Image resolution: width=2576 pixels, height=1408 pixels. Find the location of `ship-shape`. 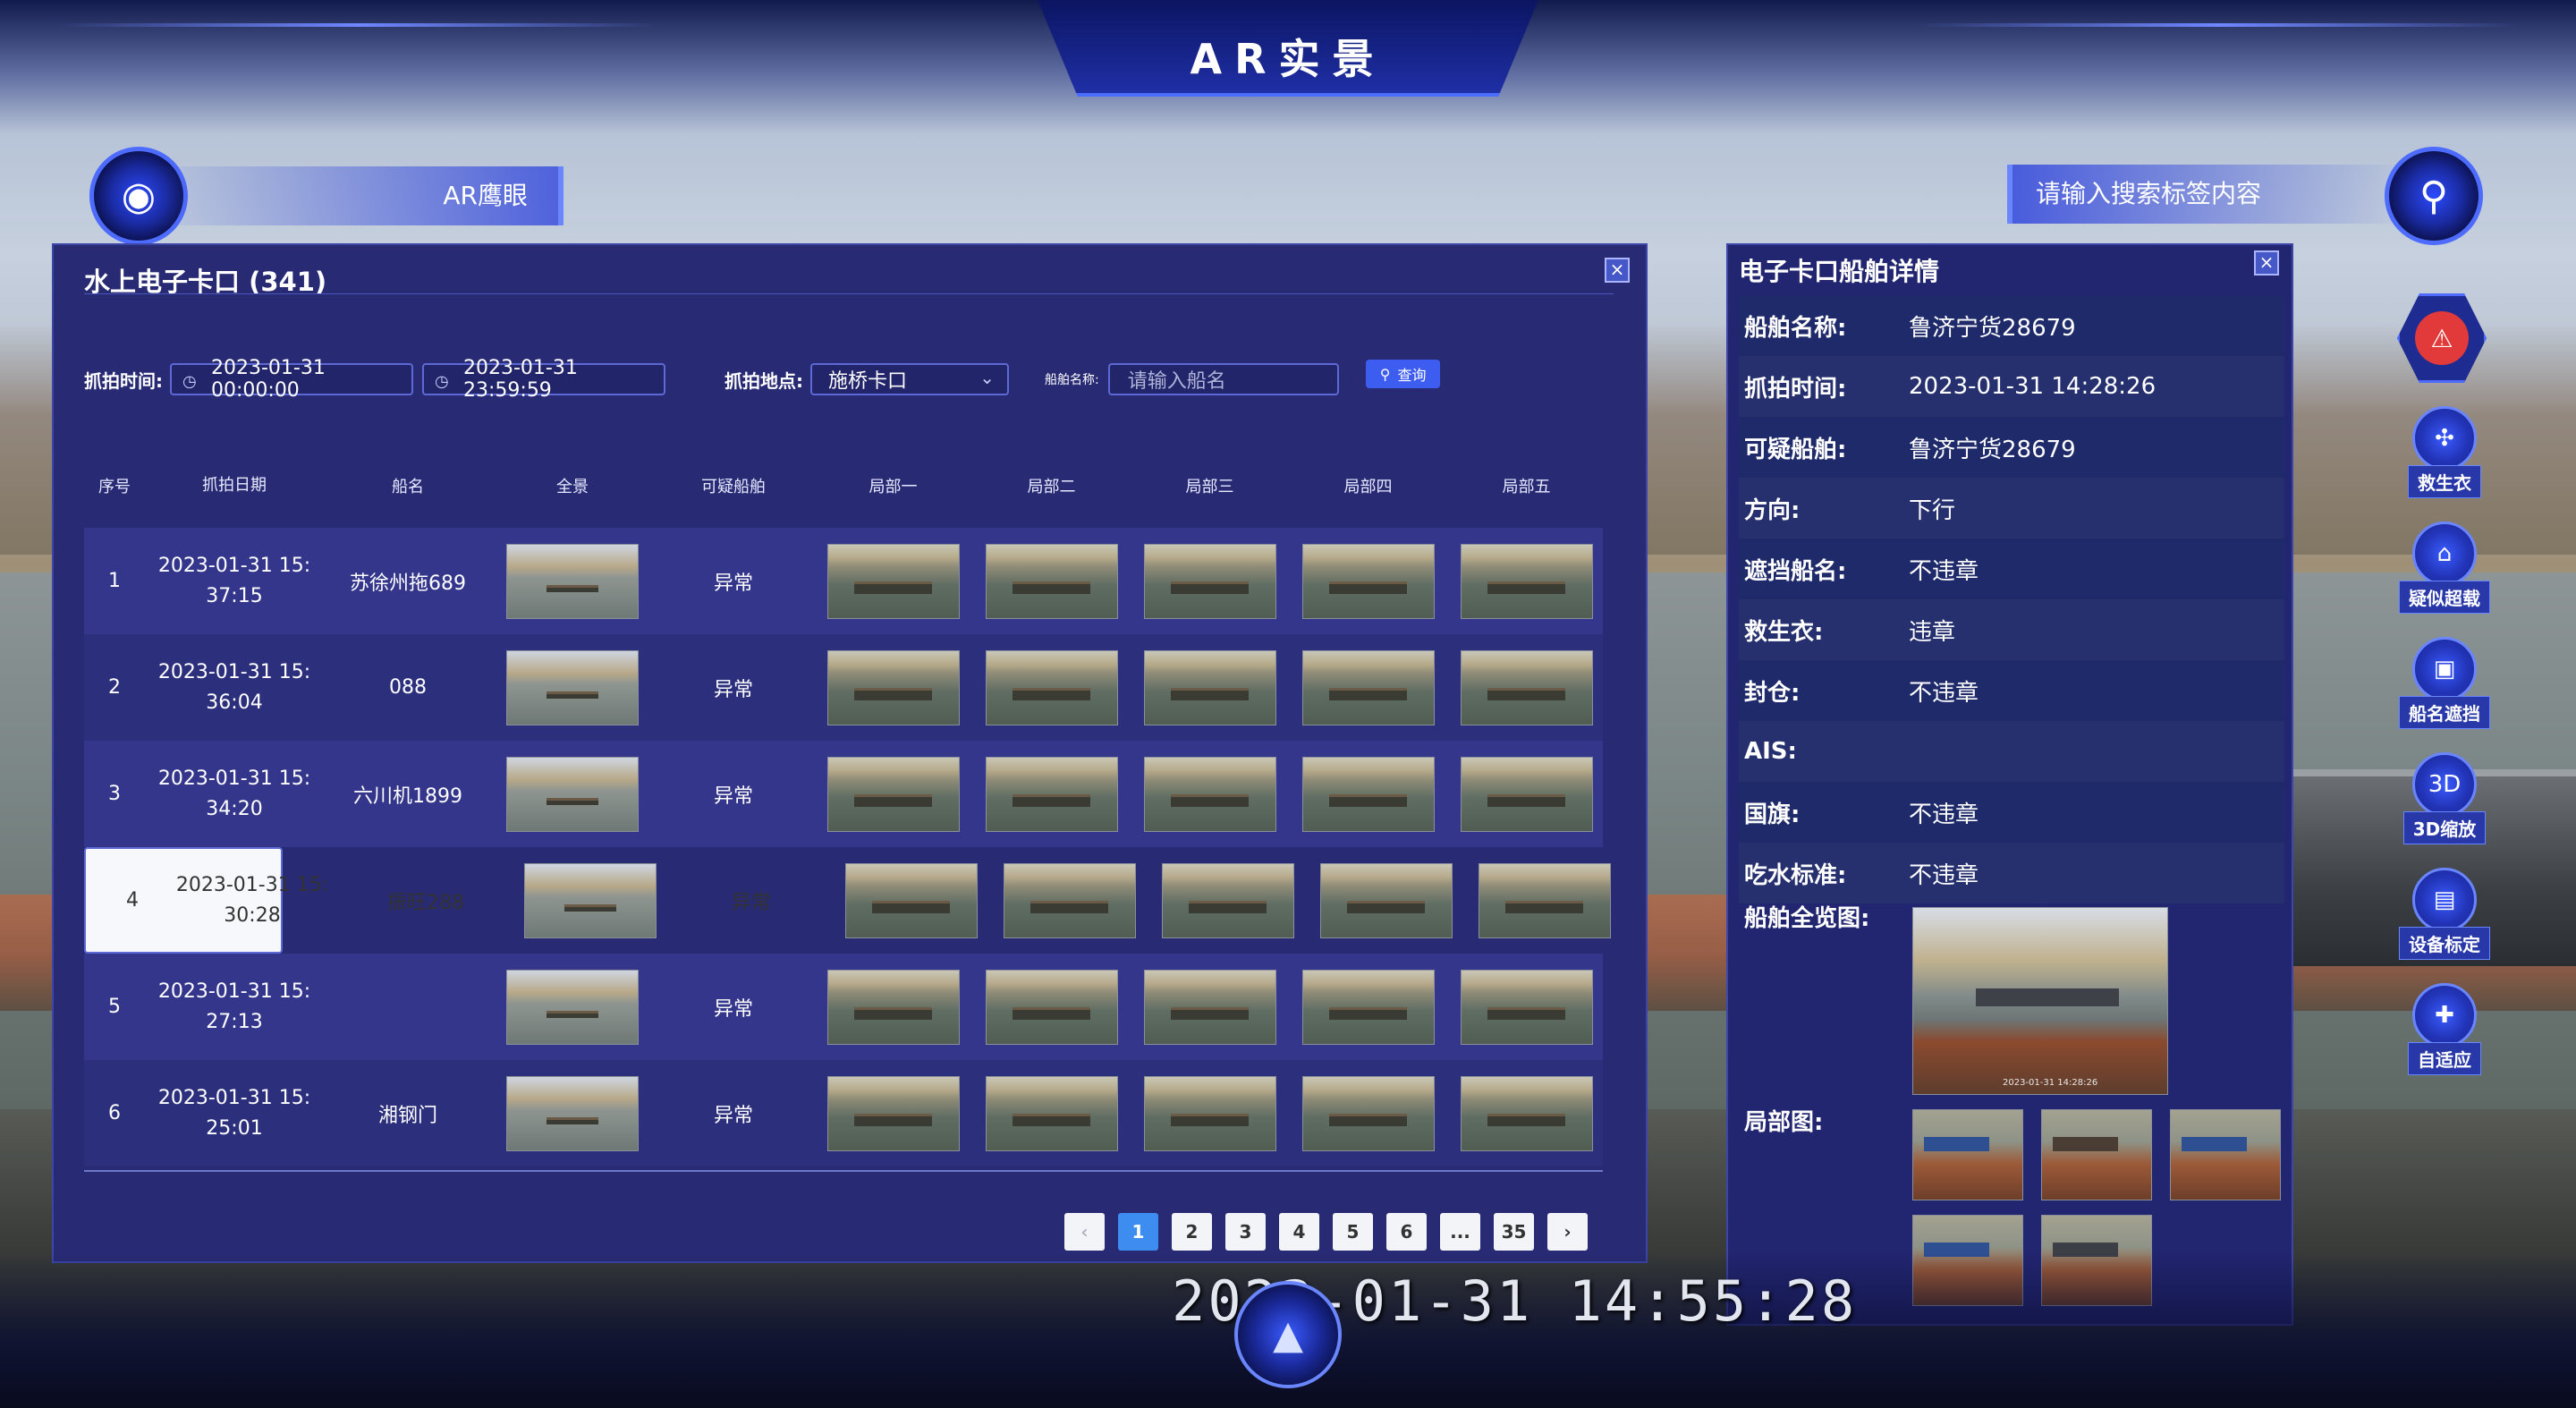

ship-shape is located at coordinates (1957, 1144).